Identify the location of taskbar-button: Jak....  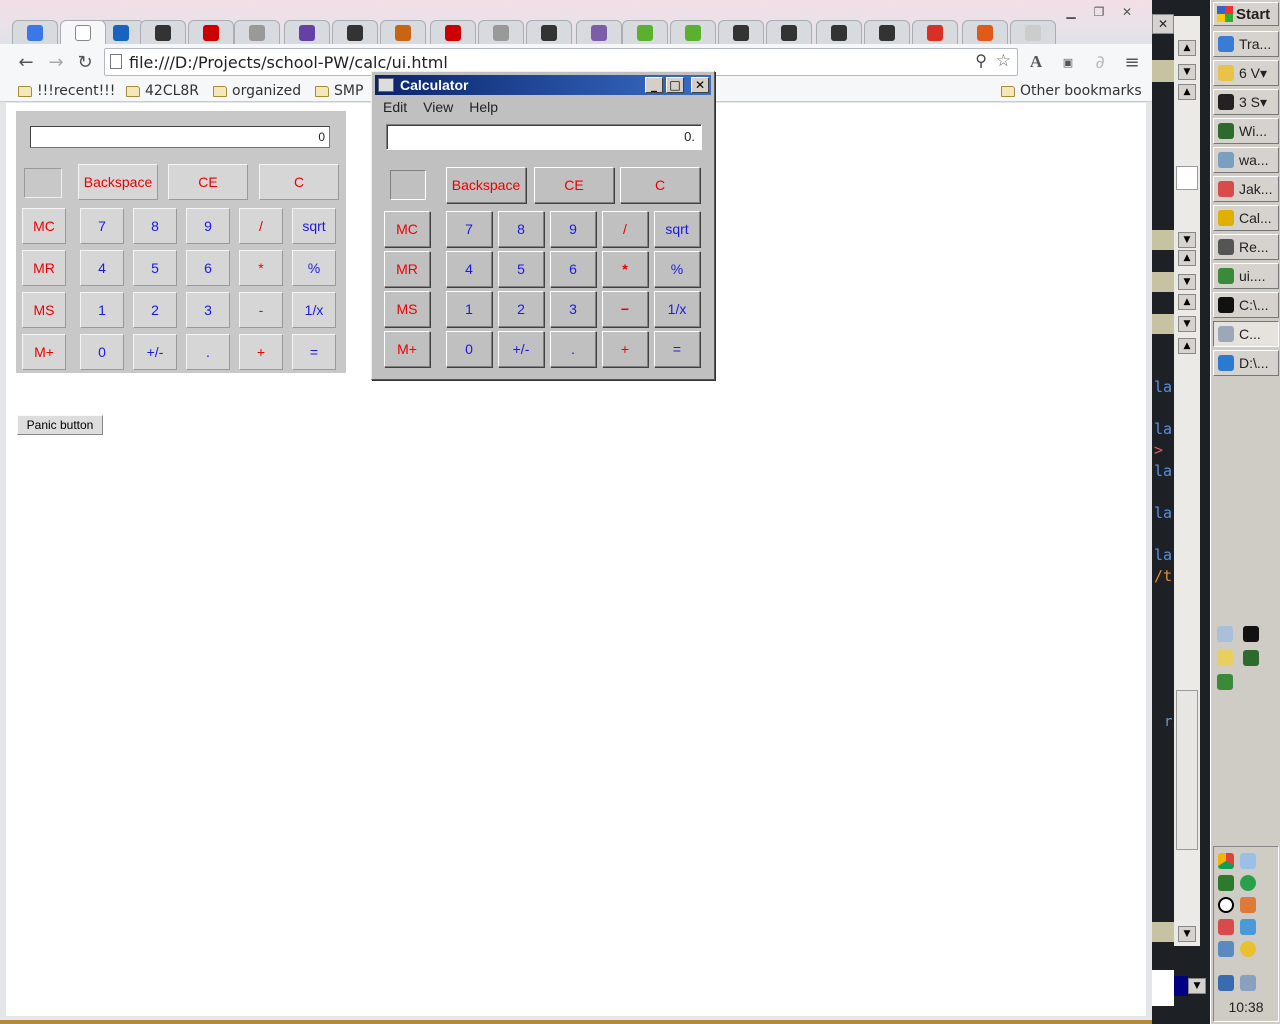
(1246, 189).